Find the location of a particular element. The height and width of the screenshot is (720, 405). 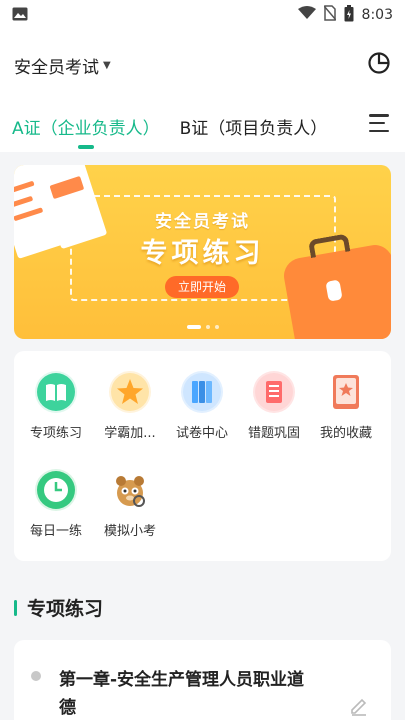

star-icon is located at coordinates (130, 392).